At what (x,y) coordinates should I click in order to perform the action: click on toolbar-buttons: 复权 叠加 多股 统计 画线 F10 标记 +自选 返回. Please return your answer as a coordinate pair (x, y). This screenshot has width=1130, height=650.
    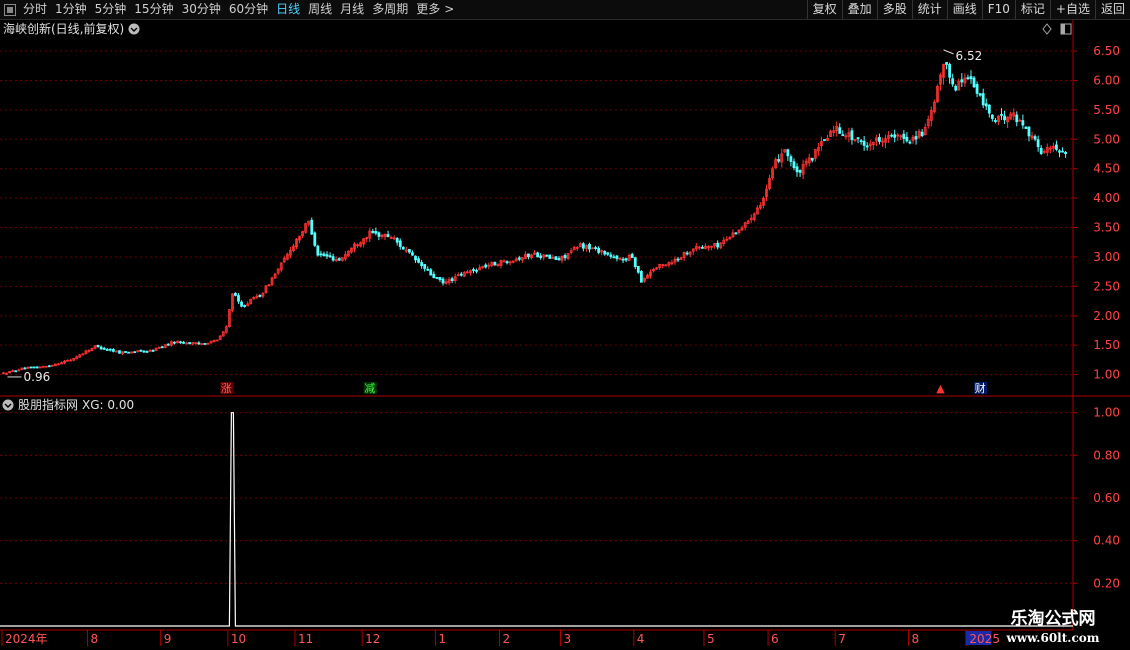
    Looking at the image, I should click on (968, 9).